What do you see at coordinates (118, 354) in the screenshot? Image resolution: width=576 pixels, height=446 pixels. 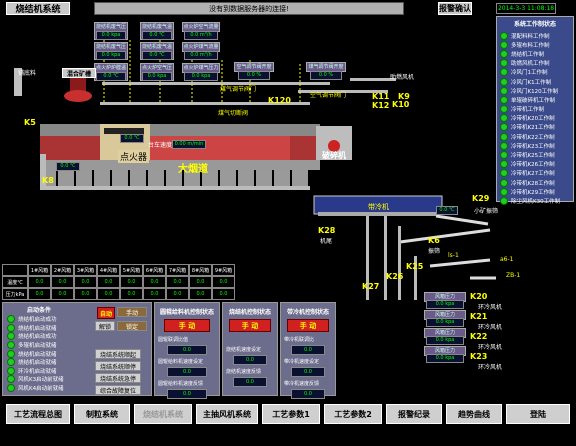 I see `sequence-start-button: 烧结系统顺起` at bounding box center [118, 354].